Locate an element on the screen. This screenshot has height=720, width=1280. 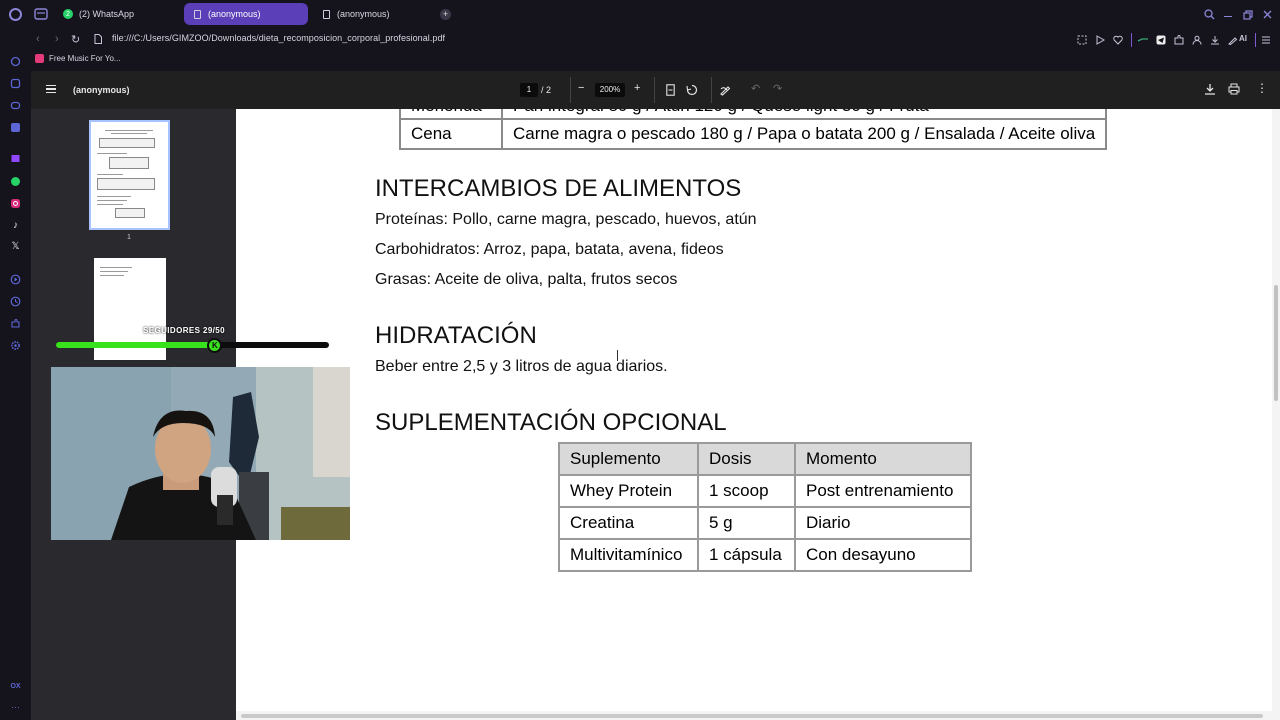
opera-logo-icon is located at coordinates (15, 14).